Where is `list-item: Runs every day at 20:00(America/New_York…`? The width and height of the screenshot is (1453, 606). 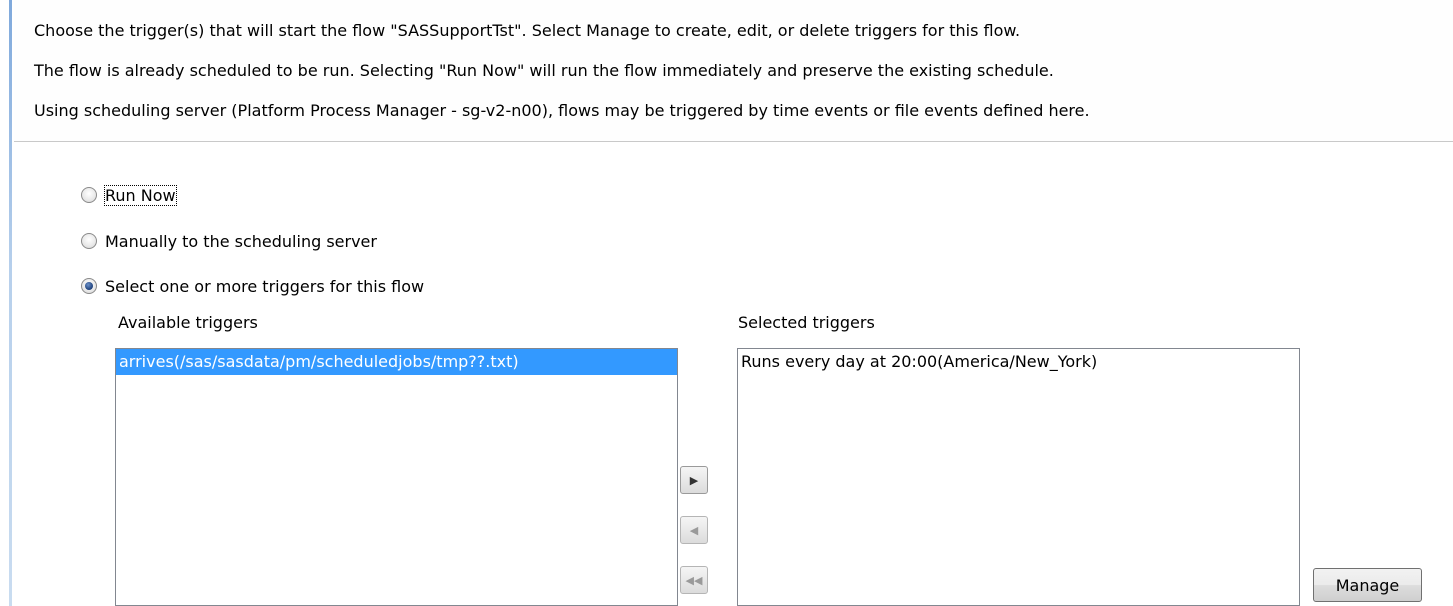
list-item: Runs every day at 20:00(America/New_York… is located at coordinates (1018, 362).